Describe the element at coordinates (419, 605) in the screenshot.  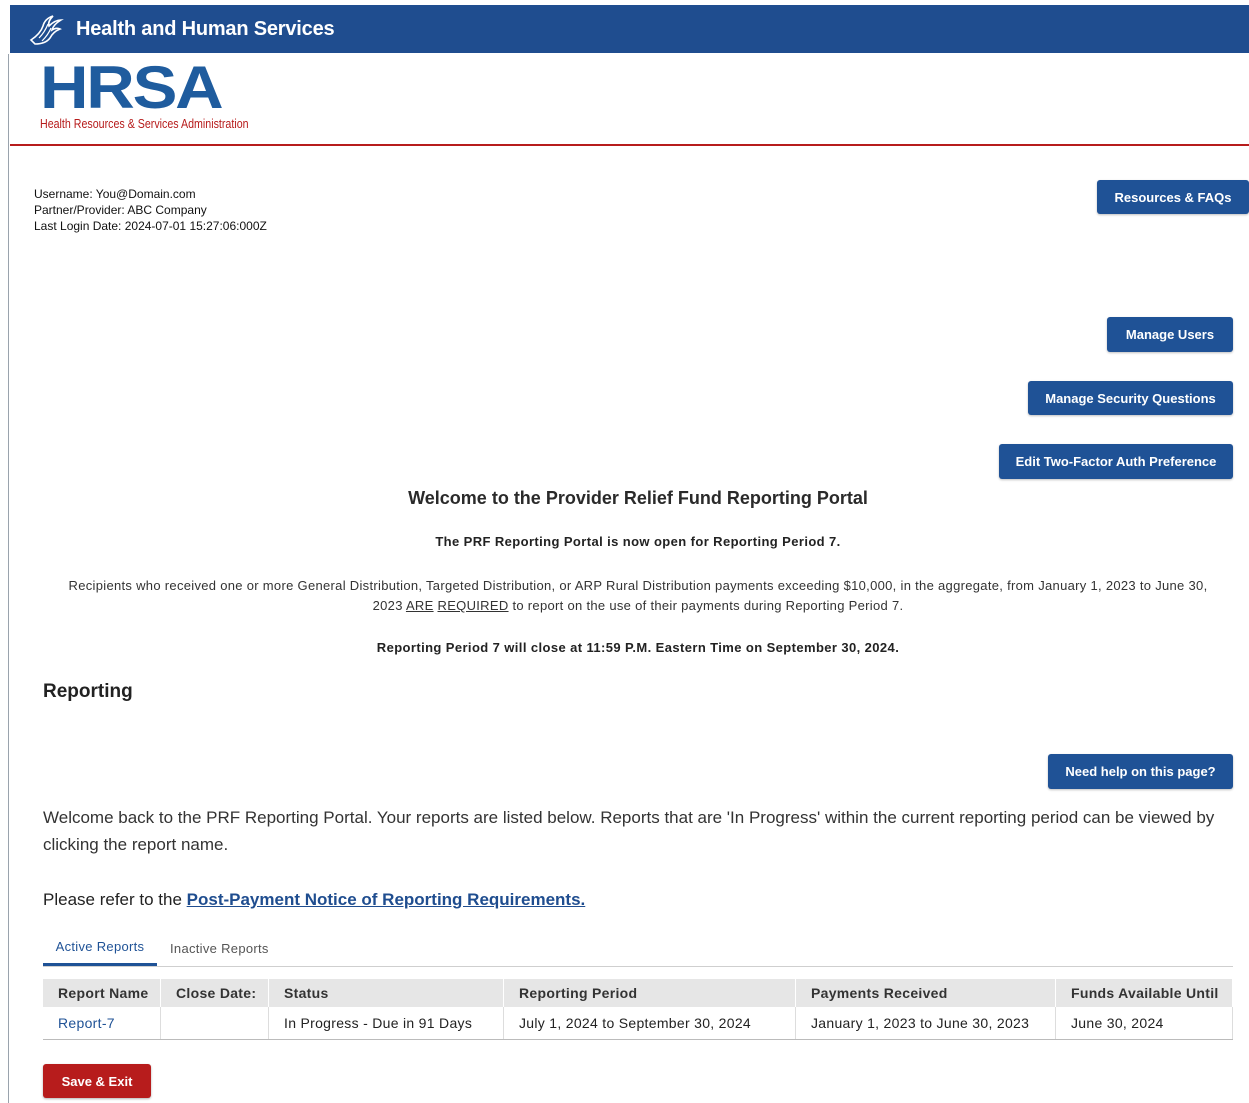
I see `are-emphasis: ARE` at that location.